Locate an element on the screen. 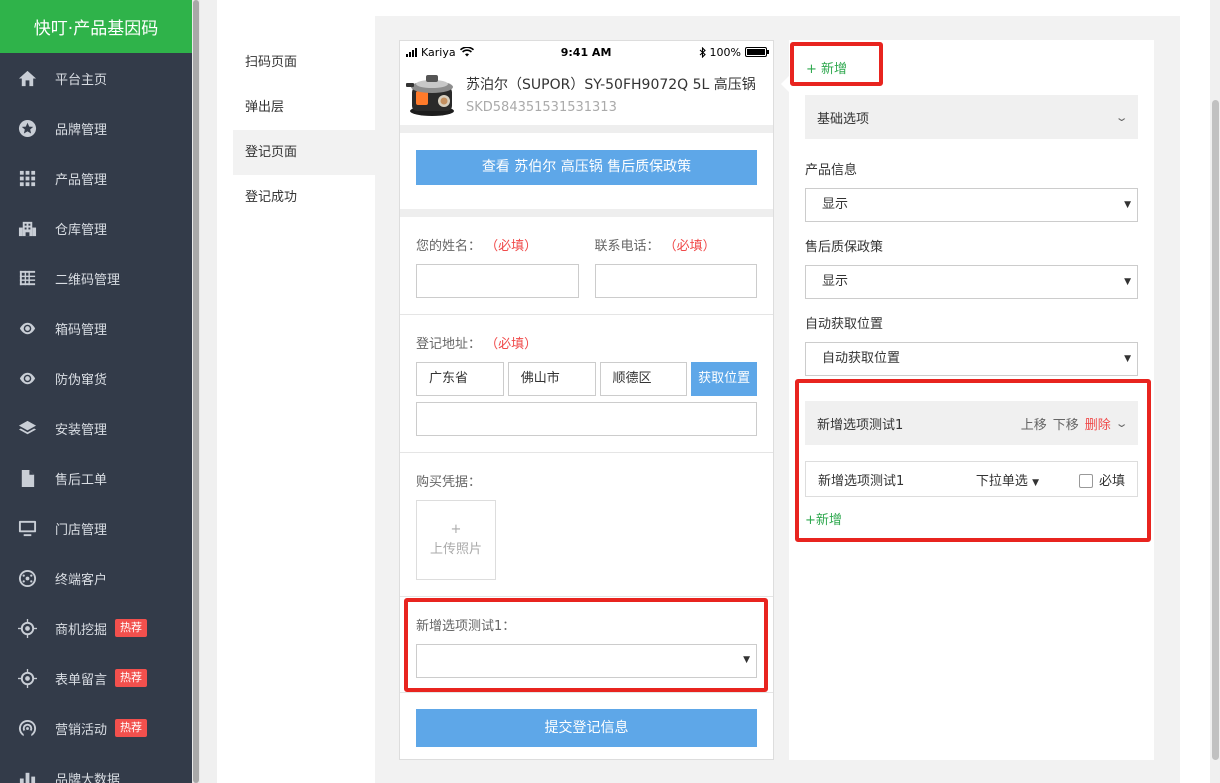  sidebar-item-11: 商机挖掘 热荐 is located at coordinates (96, 628).